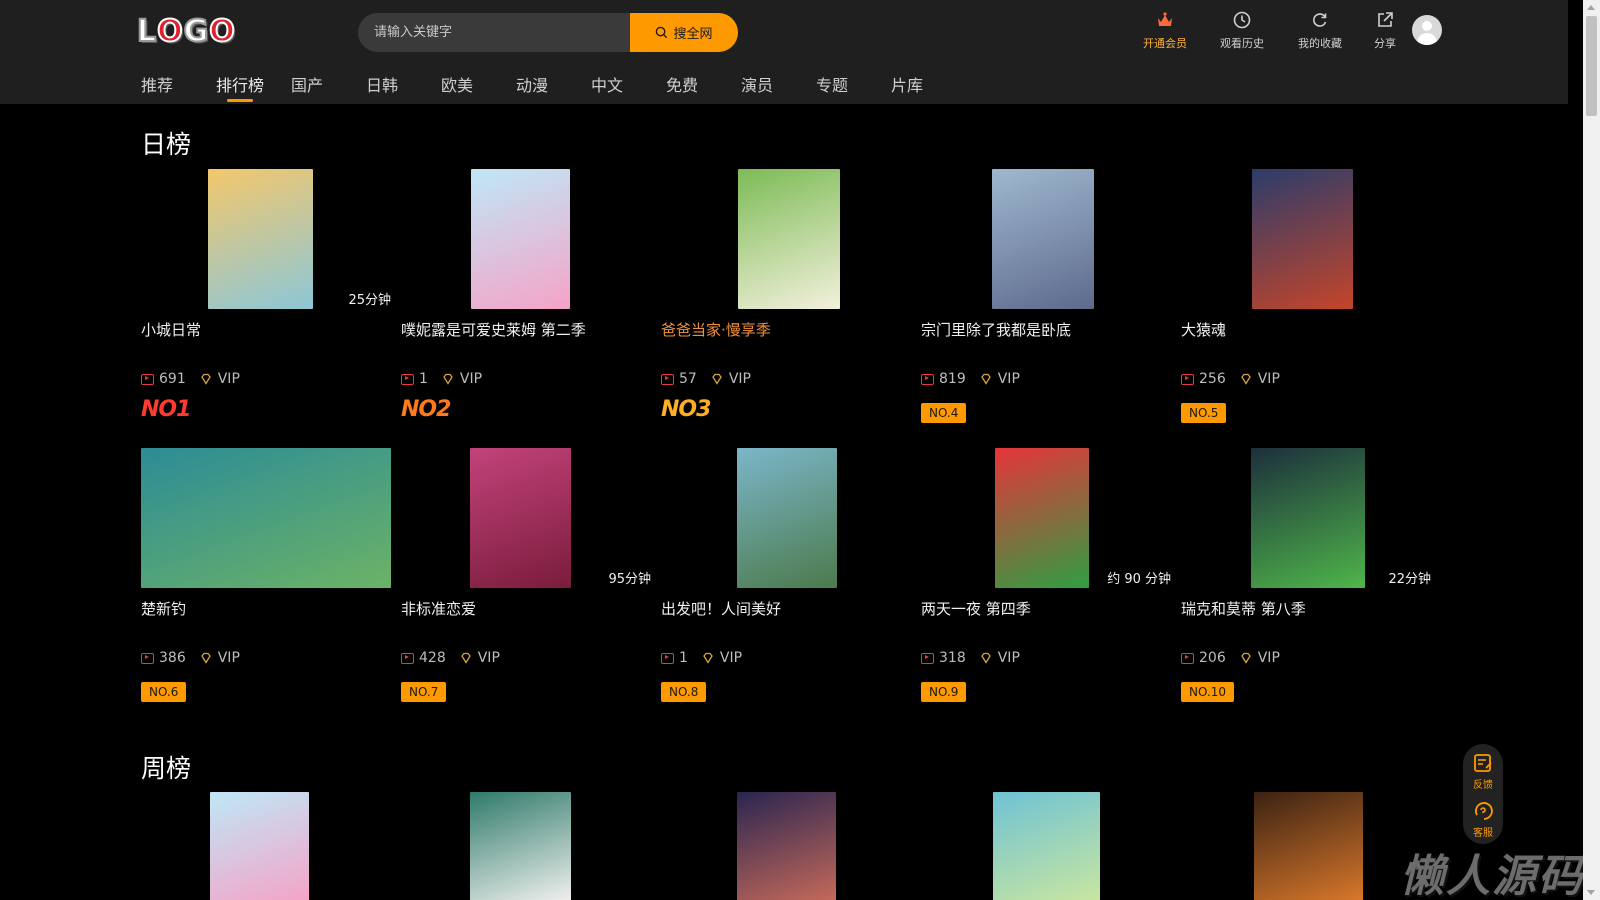 This screenshot has height=900, width=1600. I want to click on scroll-down-arrow-icon, so click(1591, 892).